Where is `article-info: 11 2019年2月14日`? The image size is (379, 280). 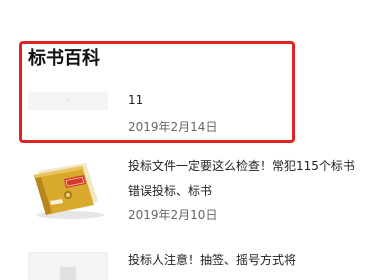
article-info: 11 2019年2月14日 is located at coordinates (246, 112).